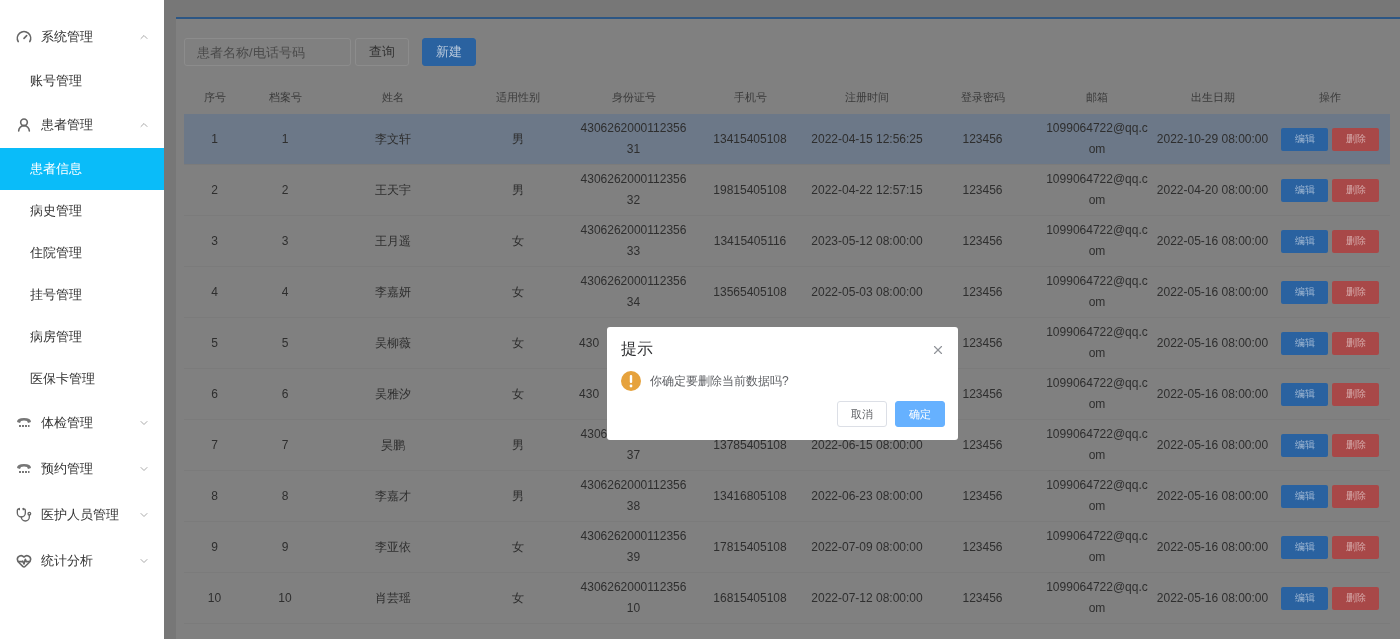 The image size is (1400, 639). I want to click on column-header: 操作, so click(1330, 97).